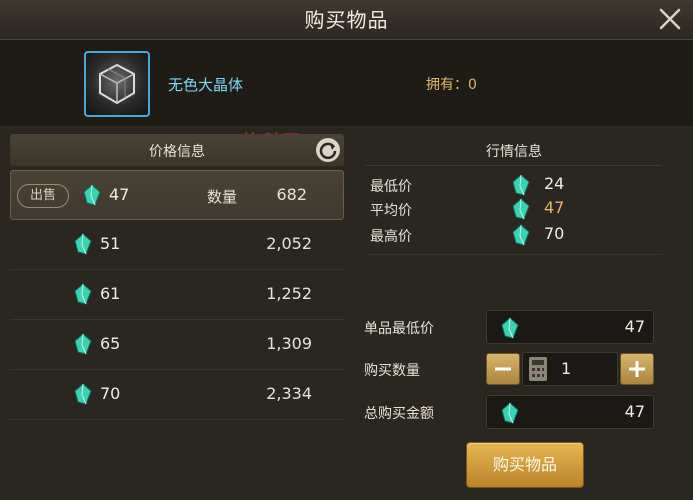 Image resolution: width=693 pixels, height=500 pixels. I want to click on total-label: 总购买金额, so click(399, 414).